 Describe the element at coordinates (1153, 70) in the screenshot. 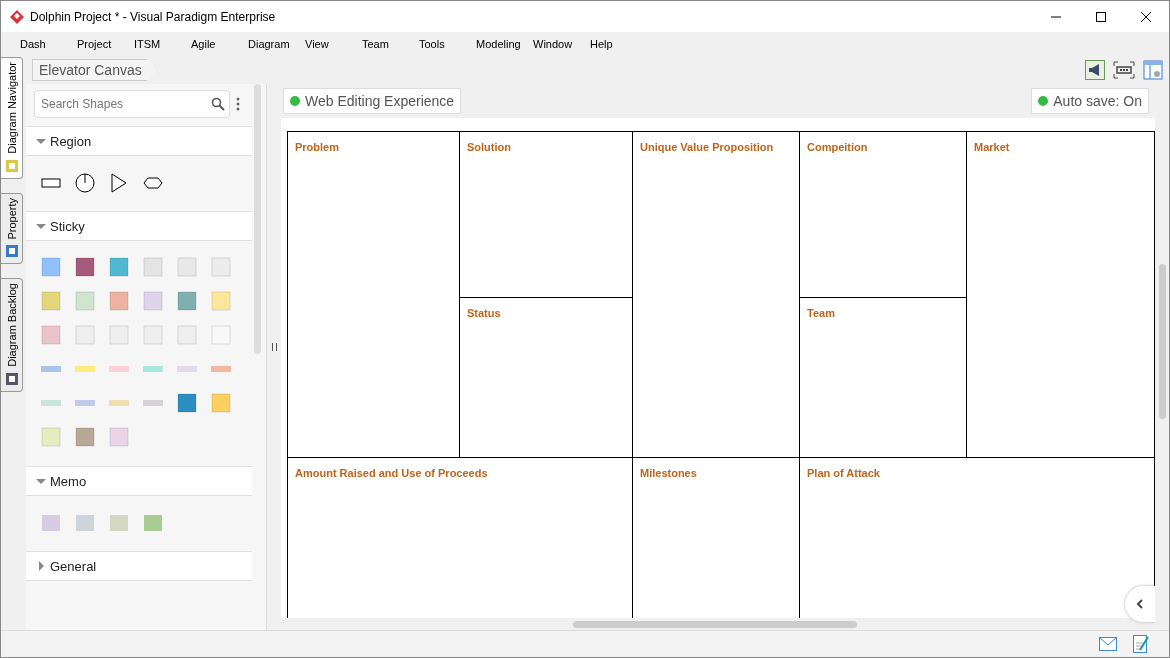

I see `layout-icon` at that location.